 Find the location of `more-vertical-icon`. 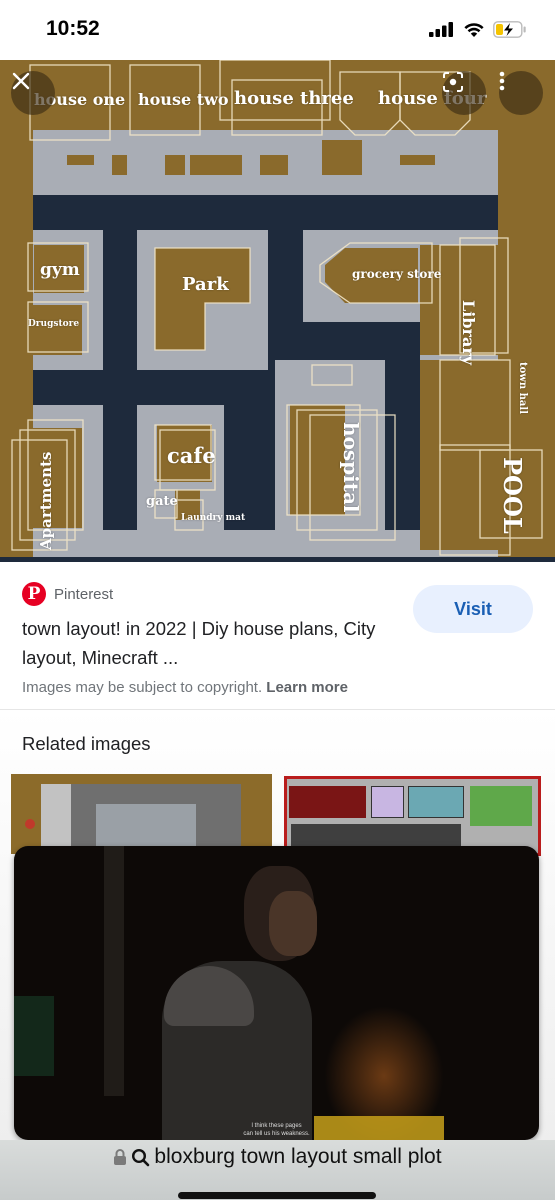

more-vertical-icon is located at coordinates (502, 81).